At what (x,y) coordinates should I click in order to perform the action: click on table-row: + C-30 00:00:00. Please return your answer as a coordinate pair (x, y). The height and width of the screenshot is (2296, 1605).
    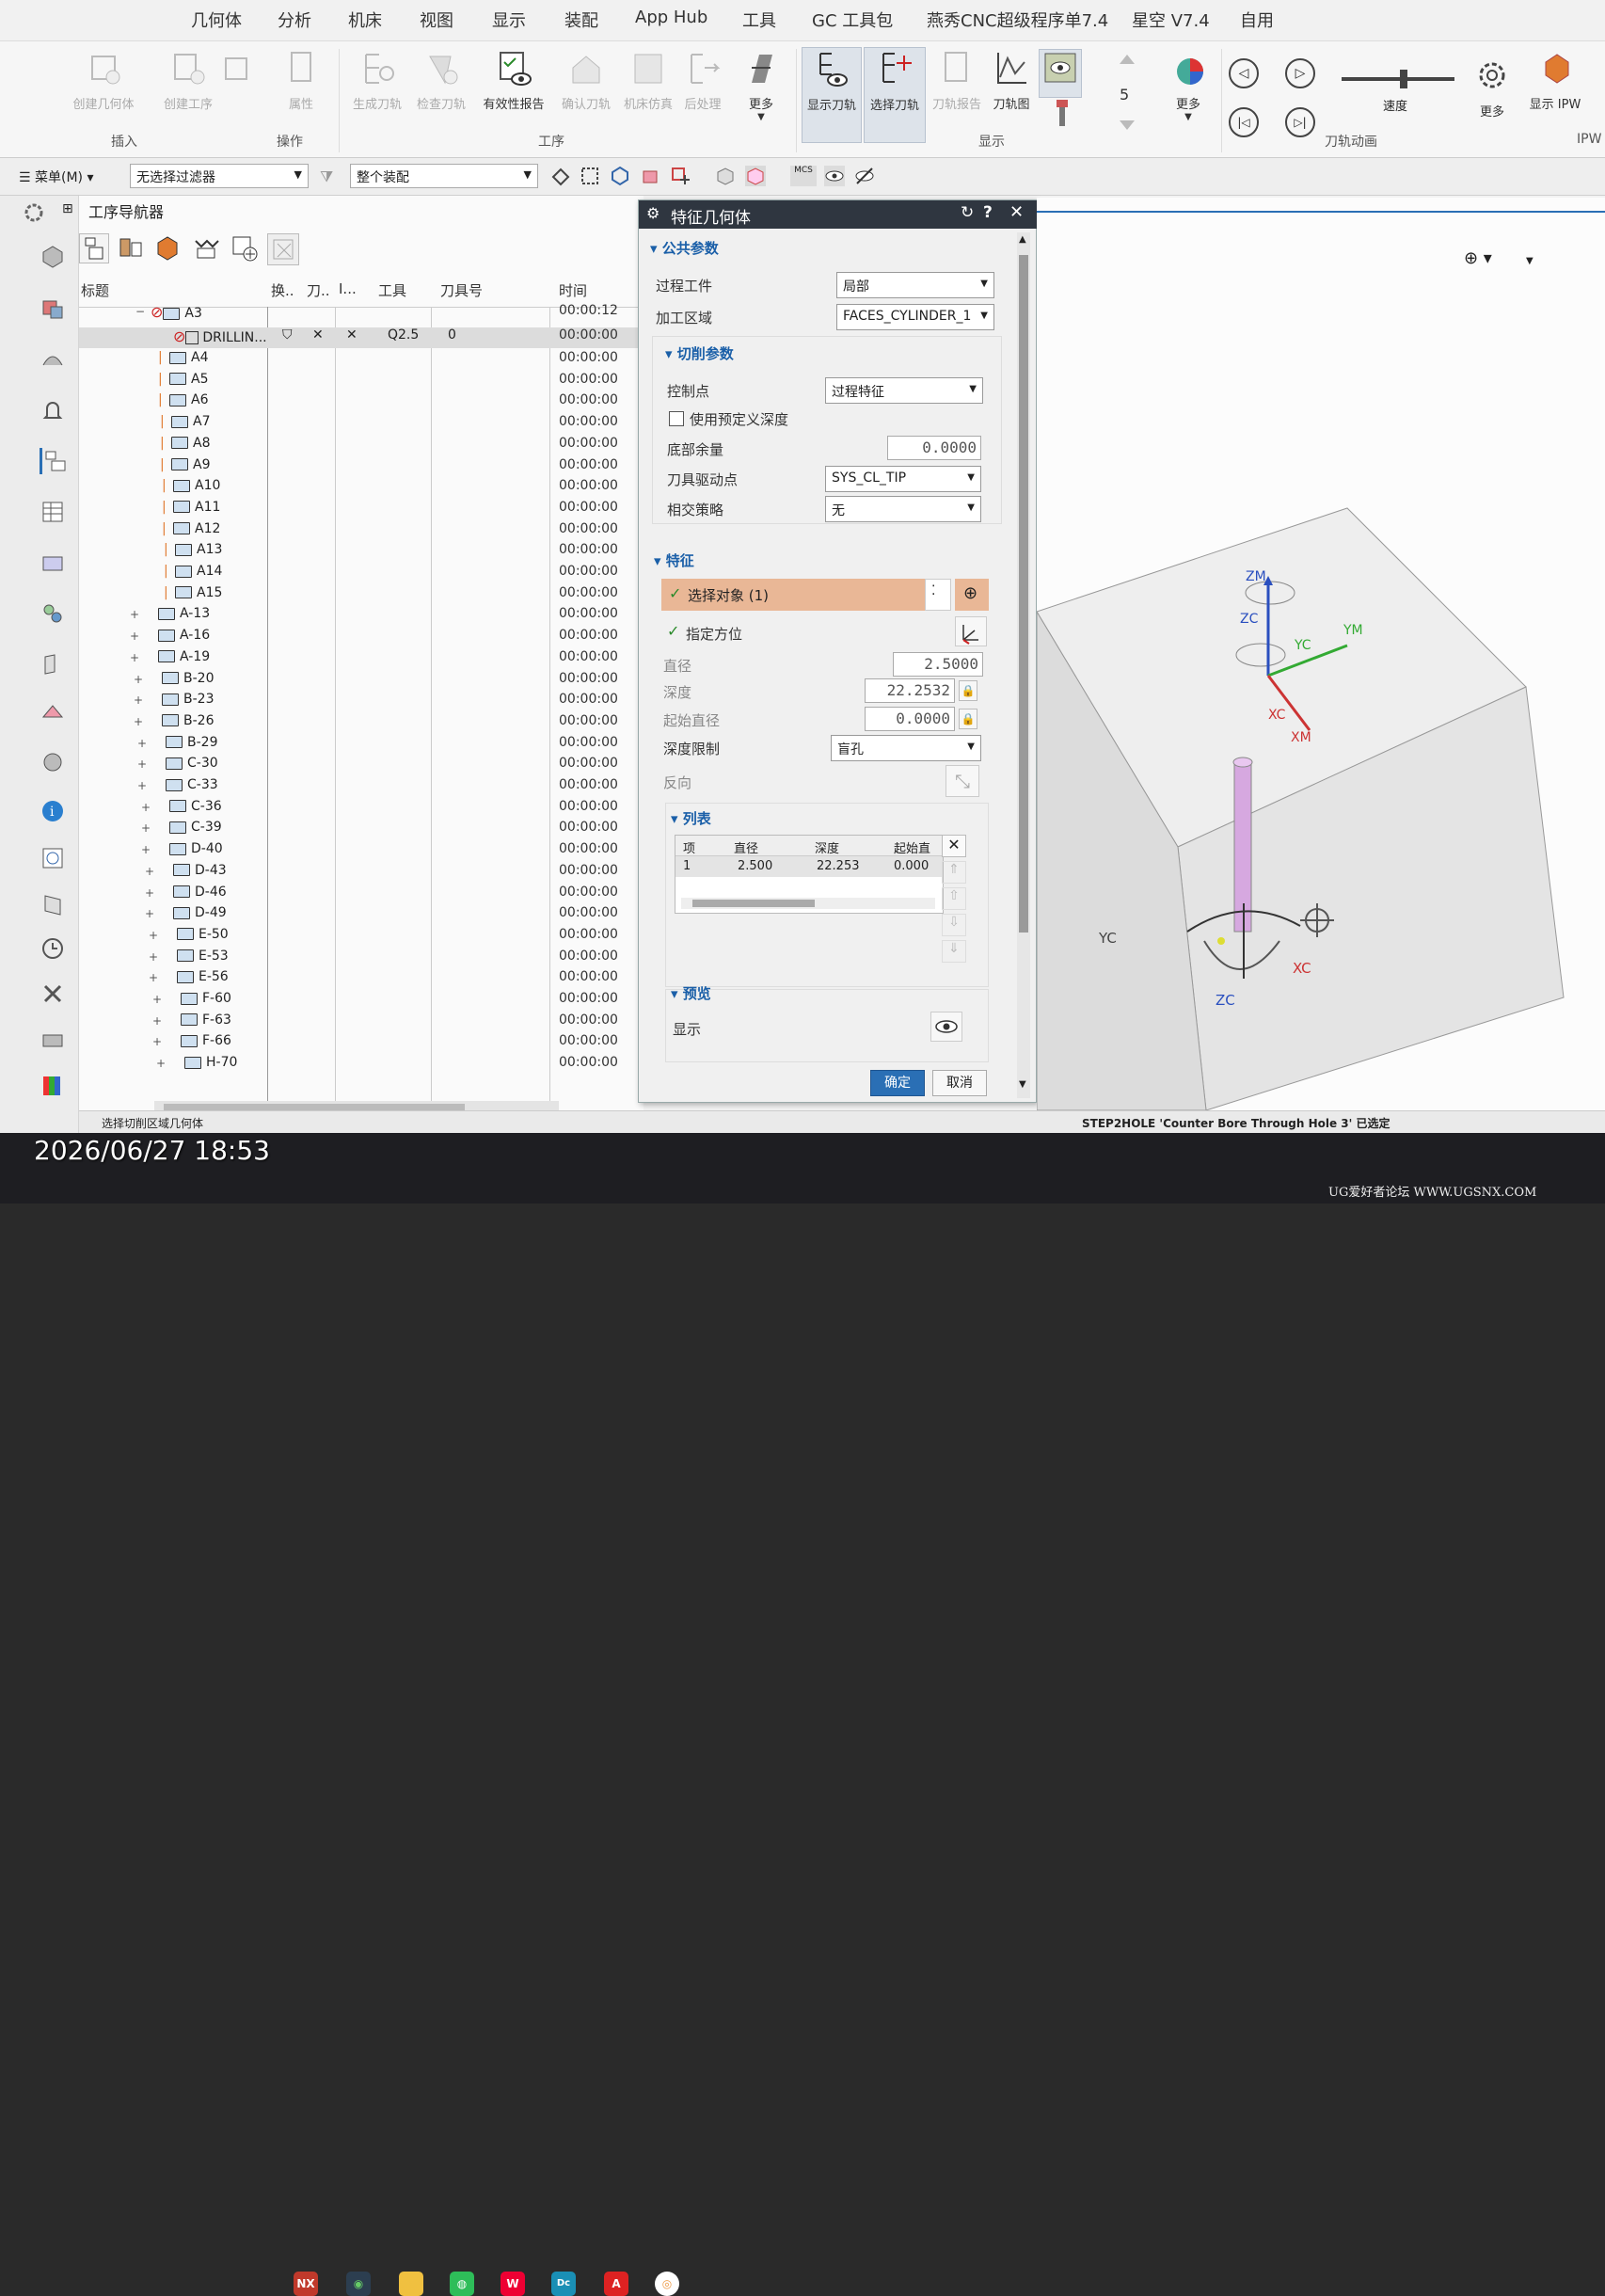
    Looking at the image, I should click on (361, 766).